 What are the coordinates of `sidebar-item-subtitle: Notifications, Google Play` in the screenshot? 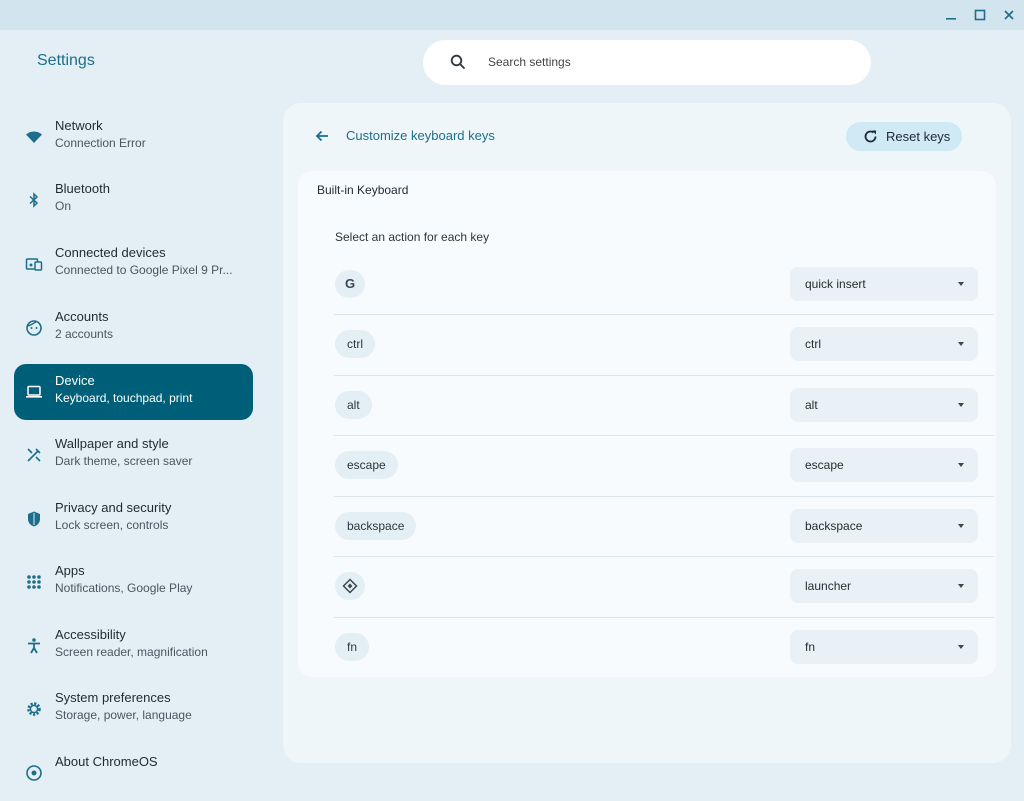 It's located at (124, 588).